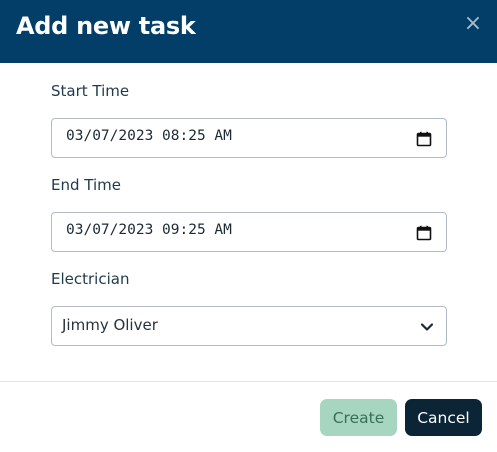  Describe the element at coordinates (249, 138) in the screenshot. I see `start-time-input: 03/07/2023 08:25 AM` at that location.